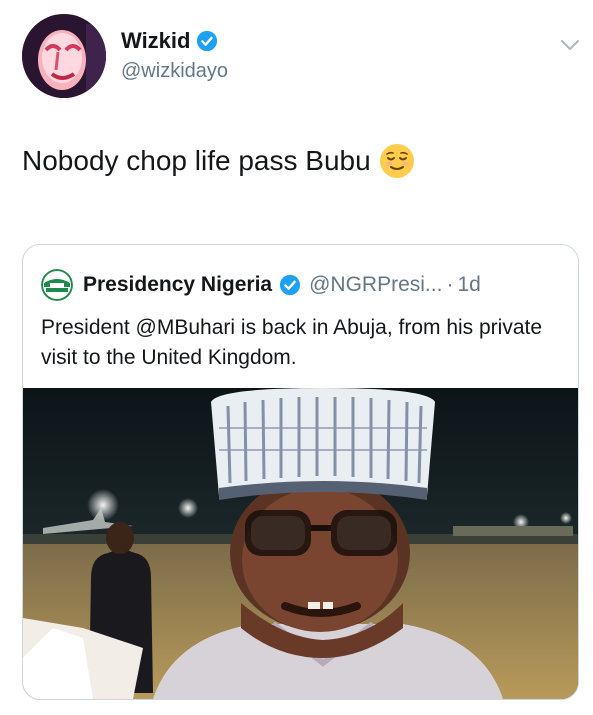 This screenshot has height=715, width=593. What do you see at coordinates (57, 285) in the screenshot?
I see `presidency-logo-avatar` at bounding box center [57, 285].